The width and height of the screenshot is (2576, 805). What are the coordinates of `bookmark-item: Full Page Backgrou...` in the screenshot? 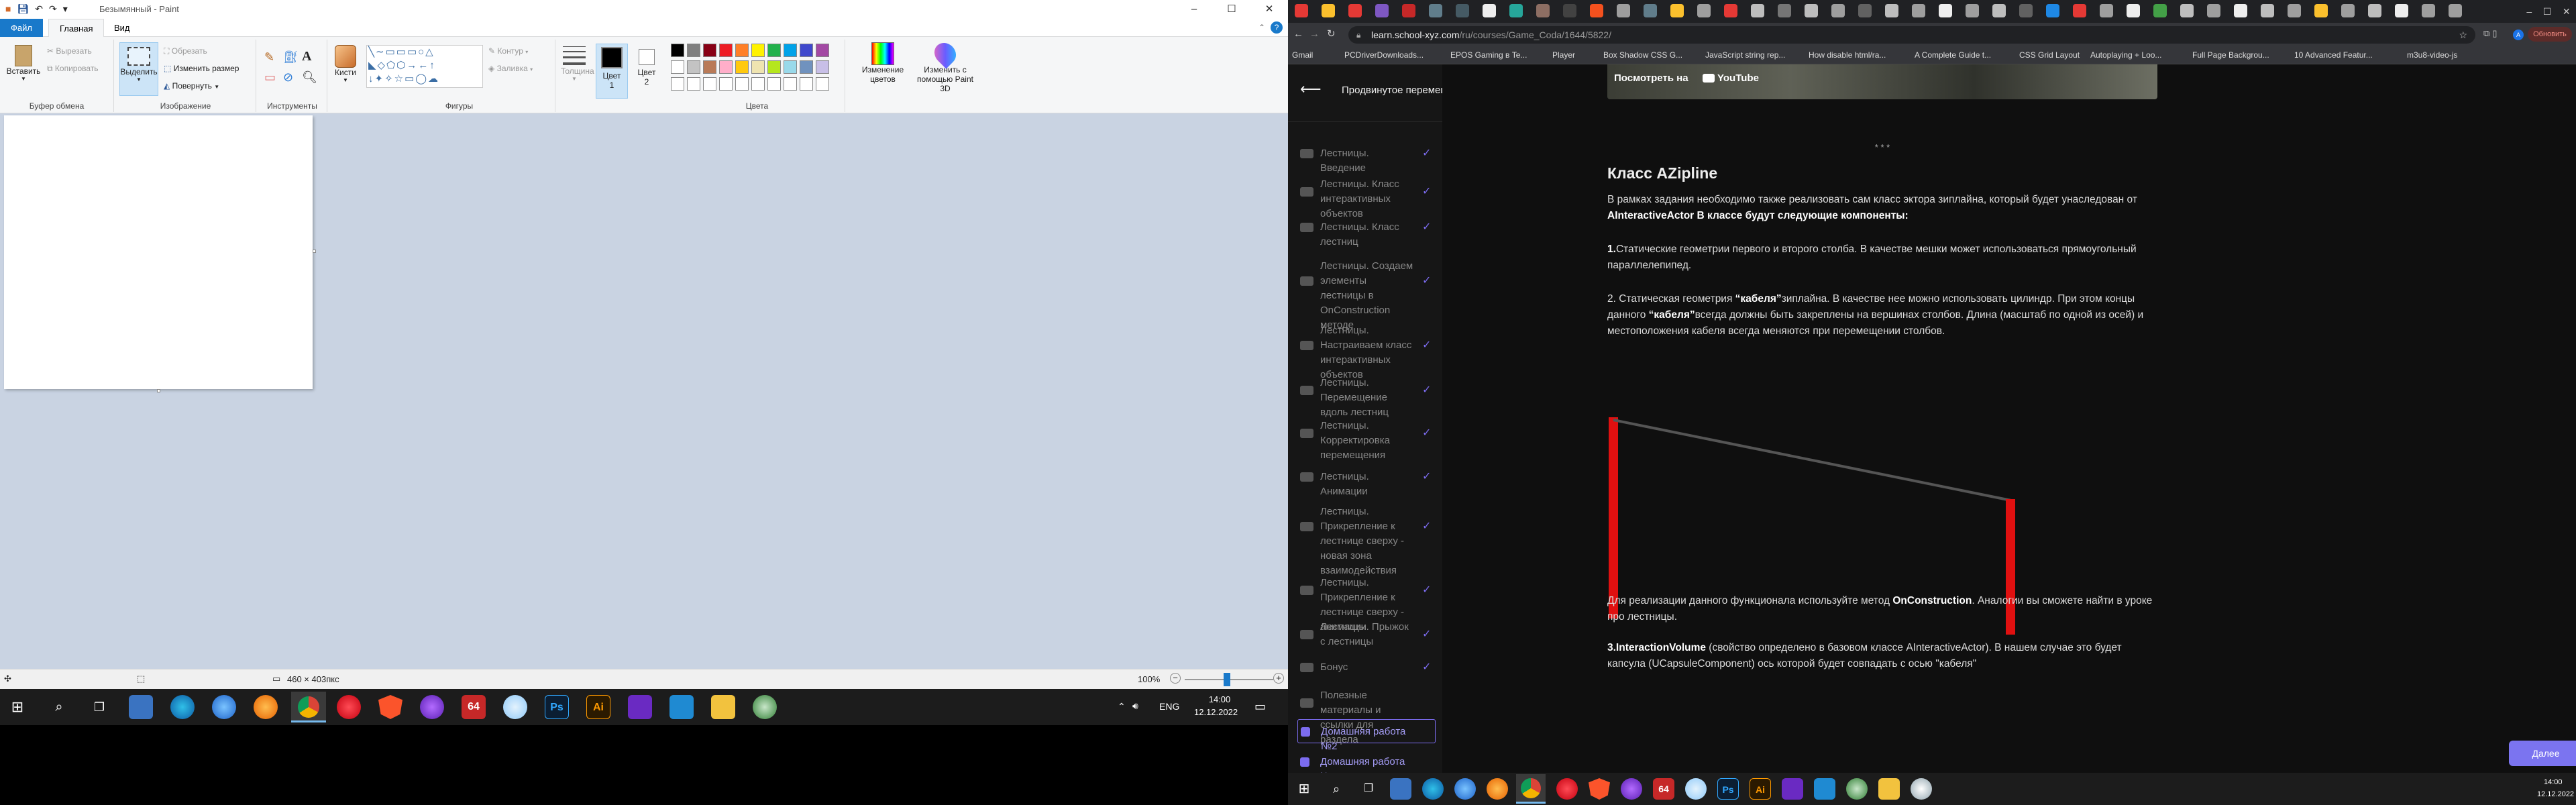 It's located at (2230, 55).